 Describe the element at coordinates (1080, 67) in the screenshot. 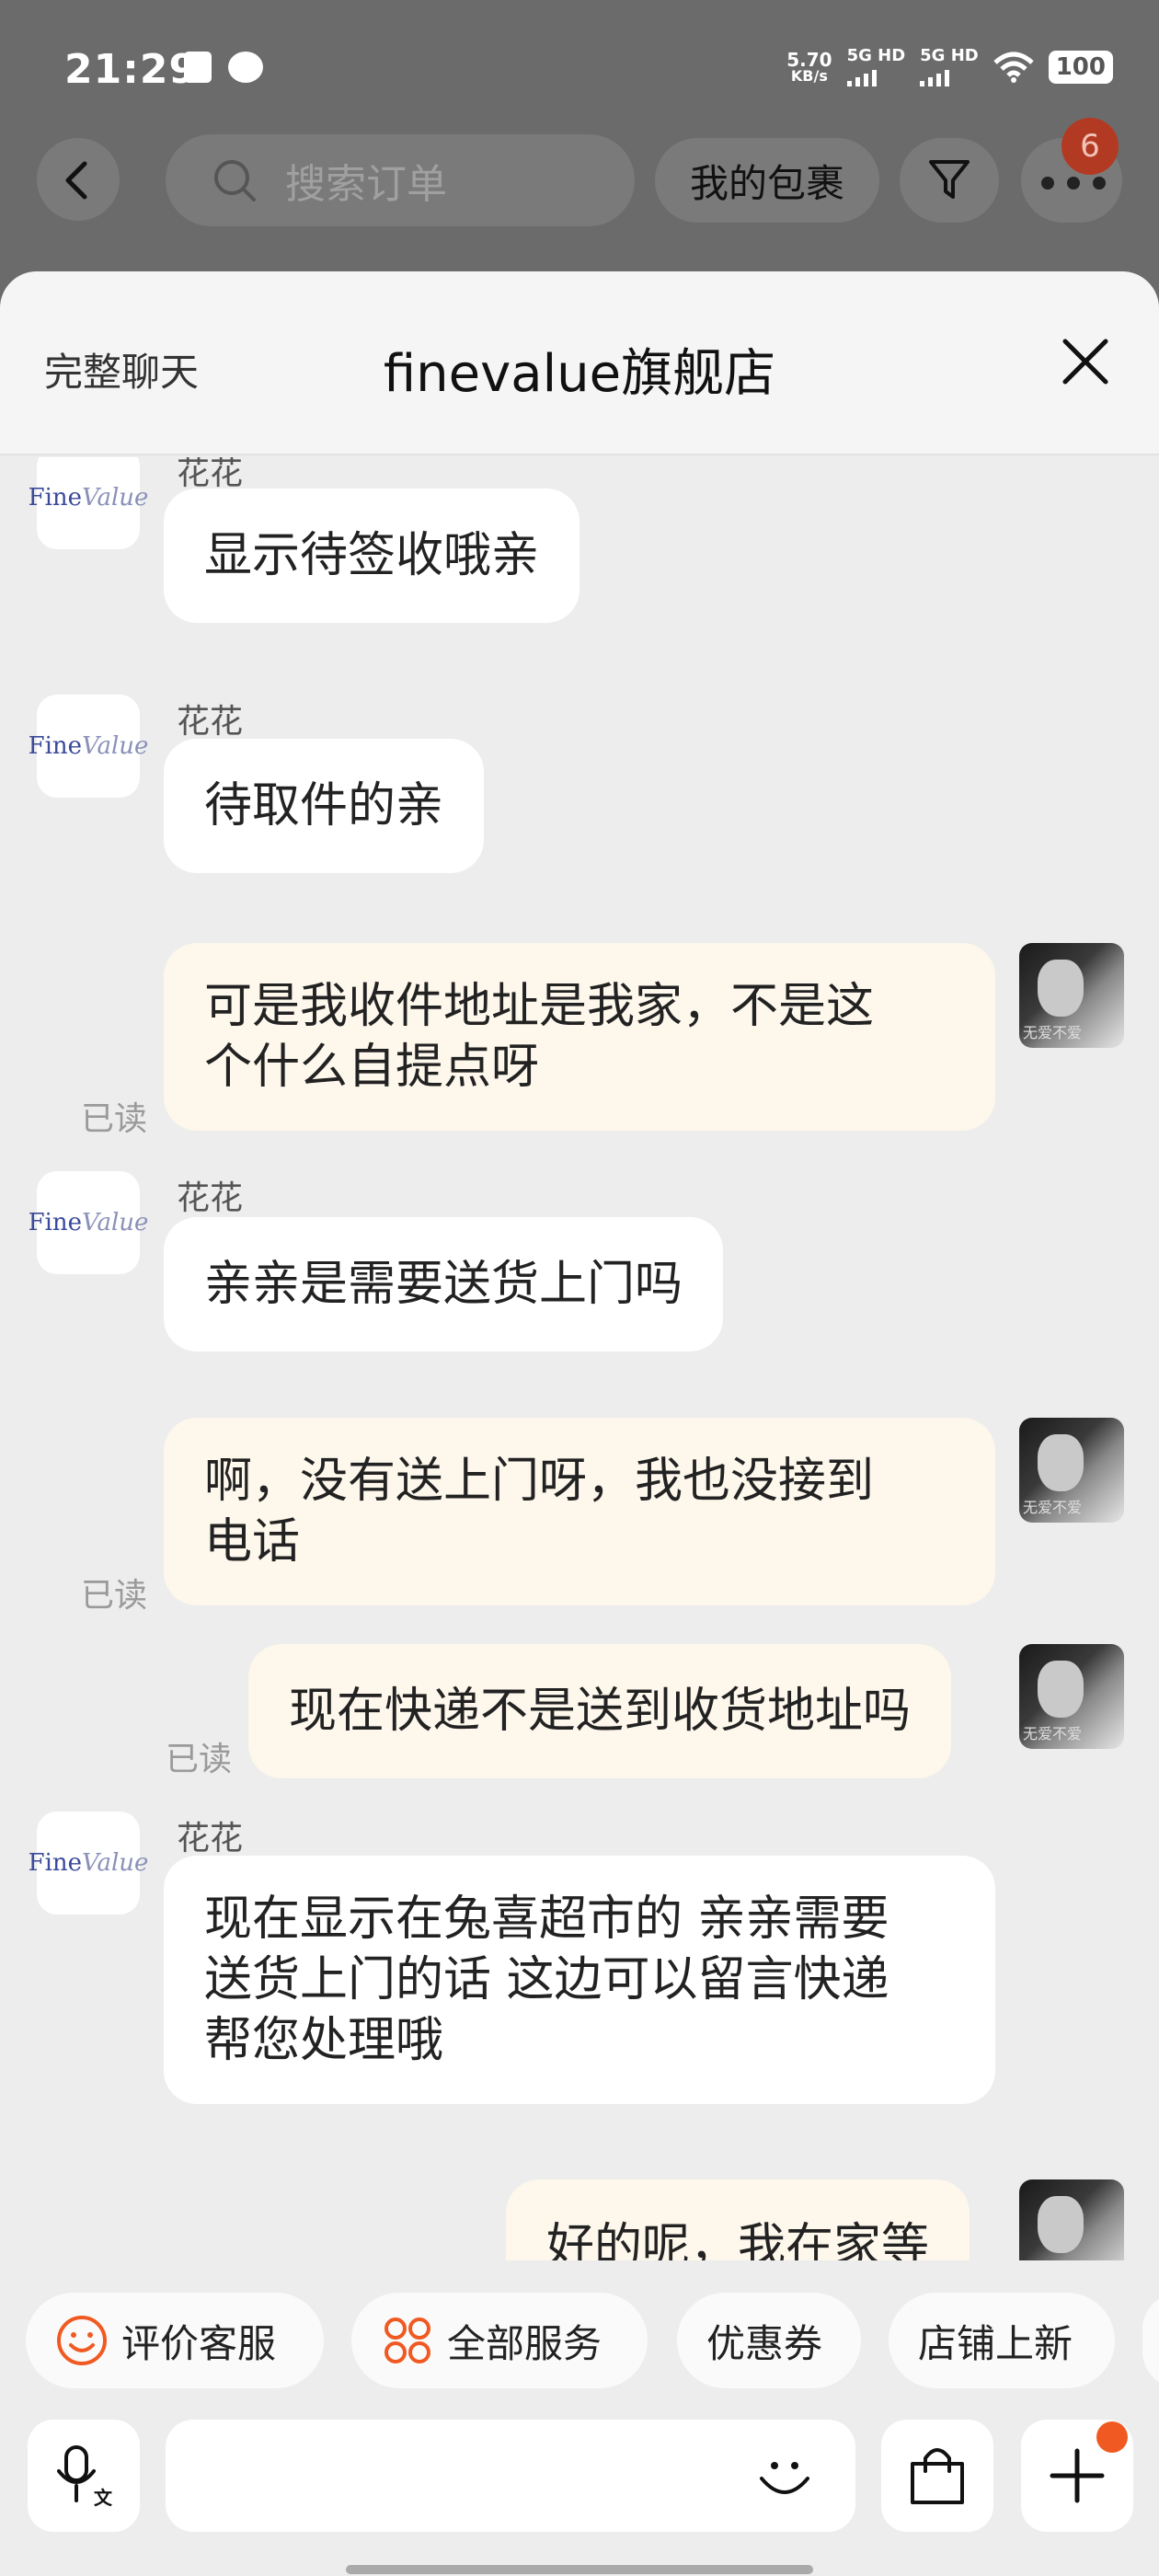

I see `battery-indicator: 100` at that location.